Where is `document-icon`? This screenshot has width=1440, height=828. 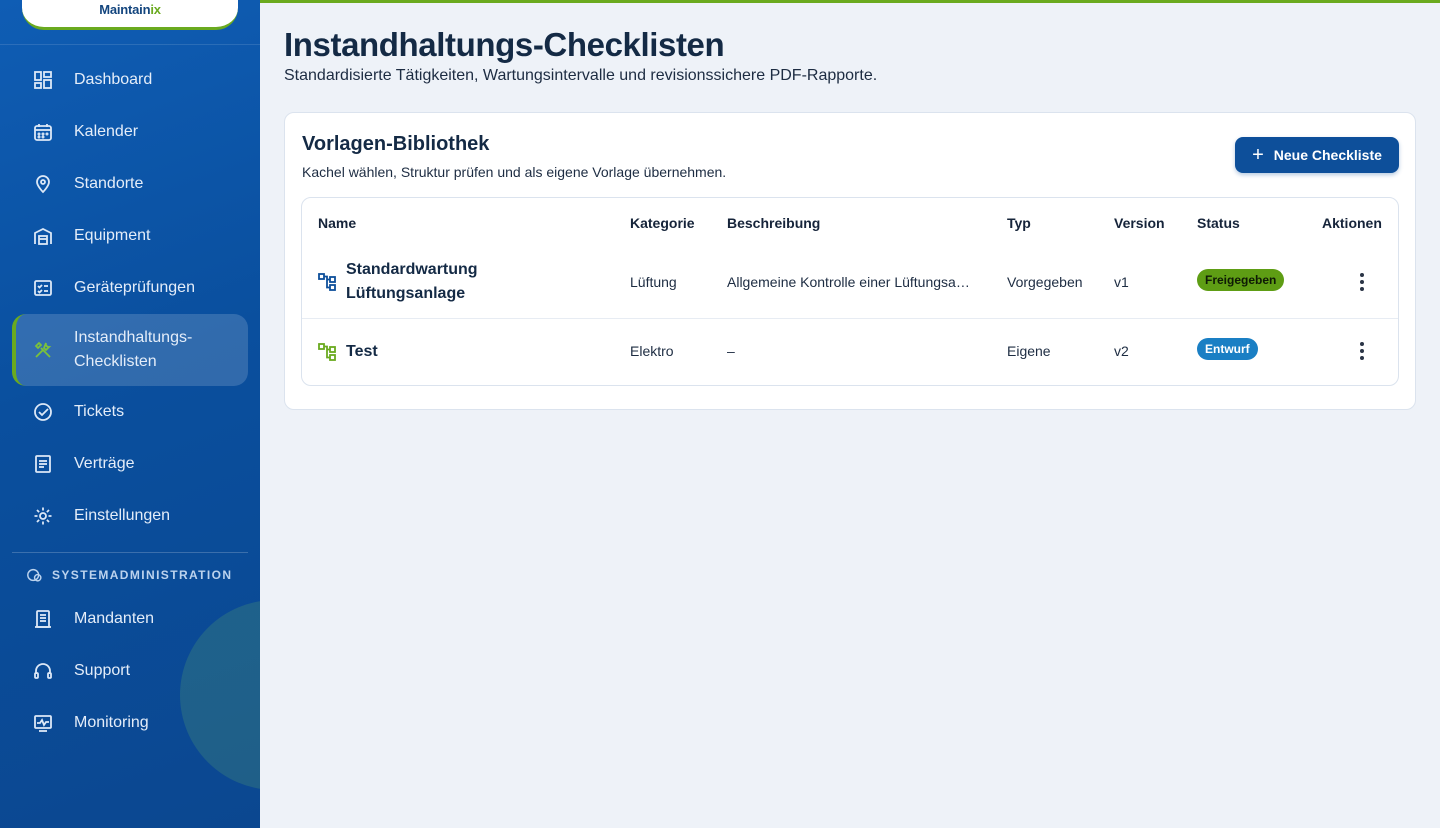 document-icon is located at coordinates (43, 464).